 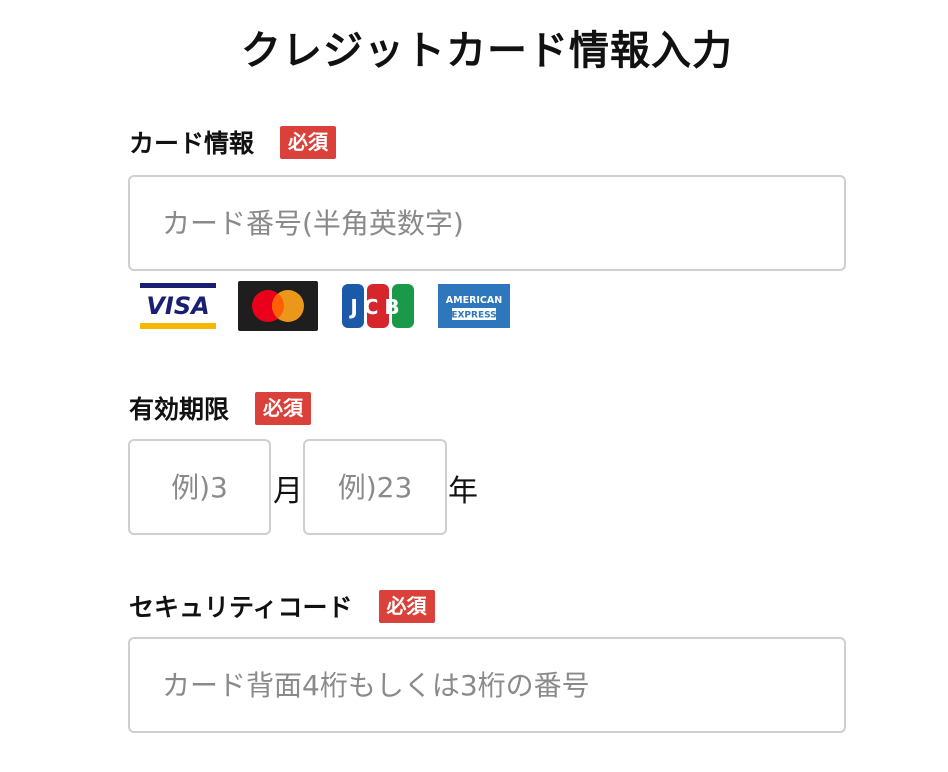 What do you see at coordinates (192, 143) in the screenshot?
I see `card-info-label: カード情報` at bounding box center [192, 143].